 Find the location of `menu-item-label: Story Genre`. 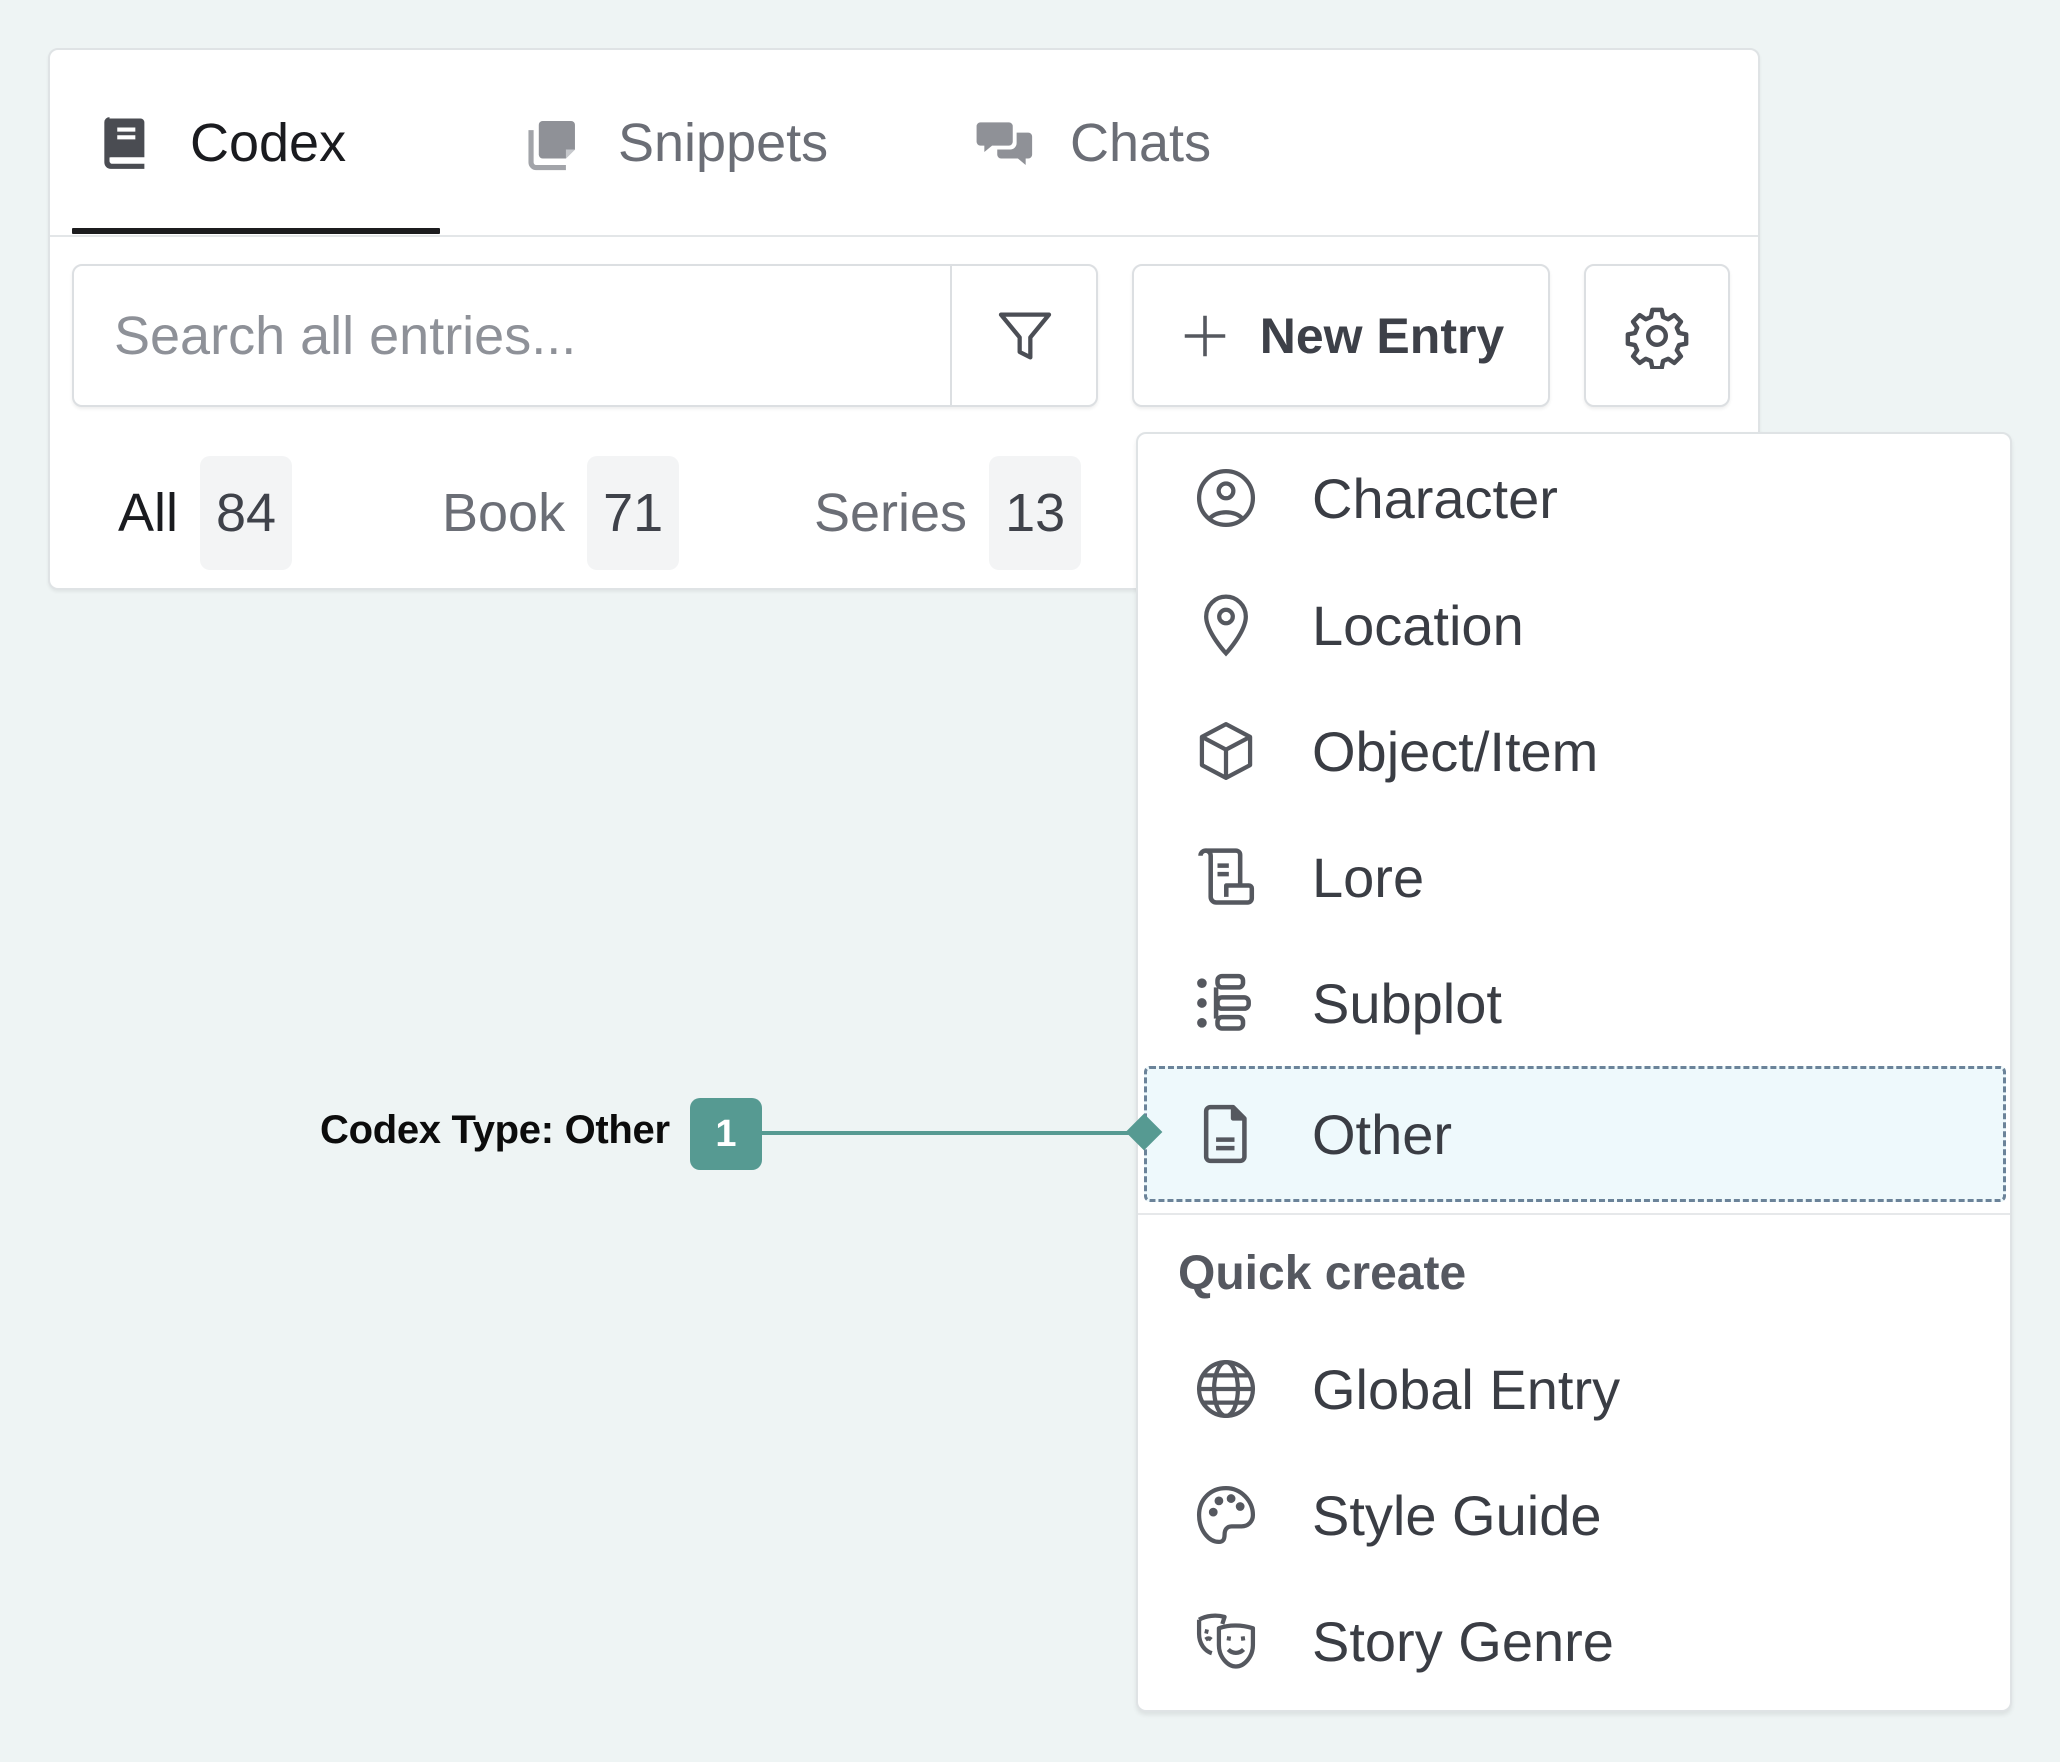

menu-item-label: Story Genre is located at coordinates (1463, 1641).